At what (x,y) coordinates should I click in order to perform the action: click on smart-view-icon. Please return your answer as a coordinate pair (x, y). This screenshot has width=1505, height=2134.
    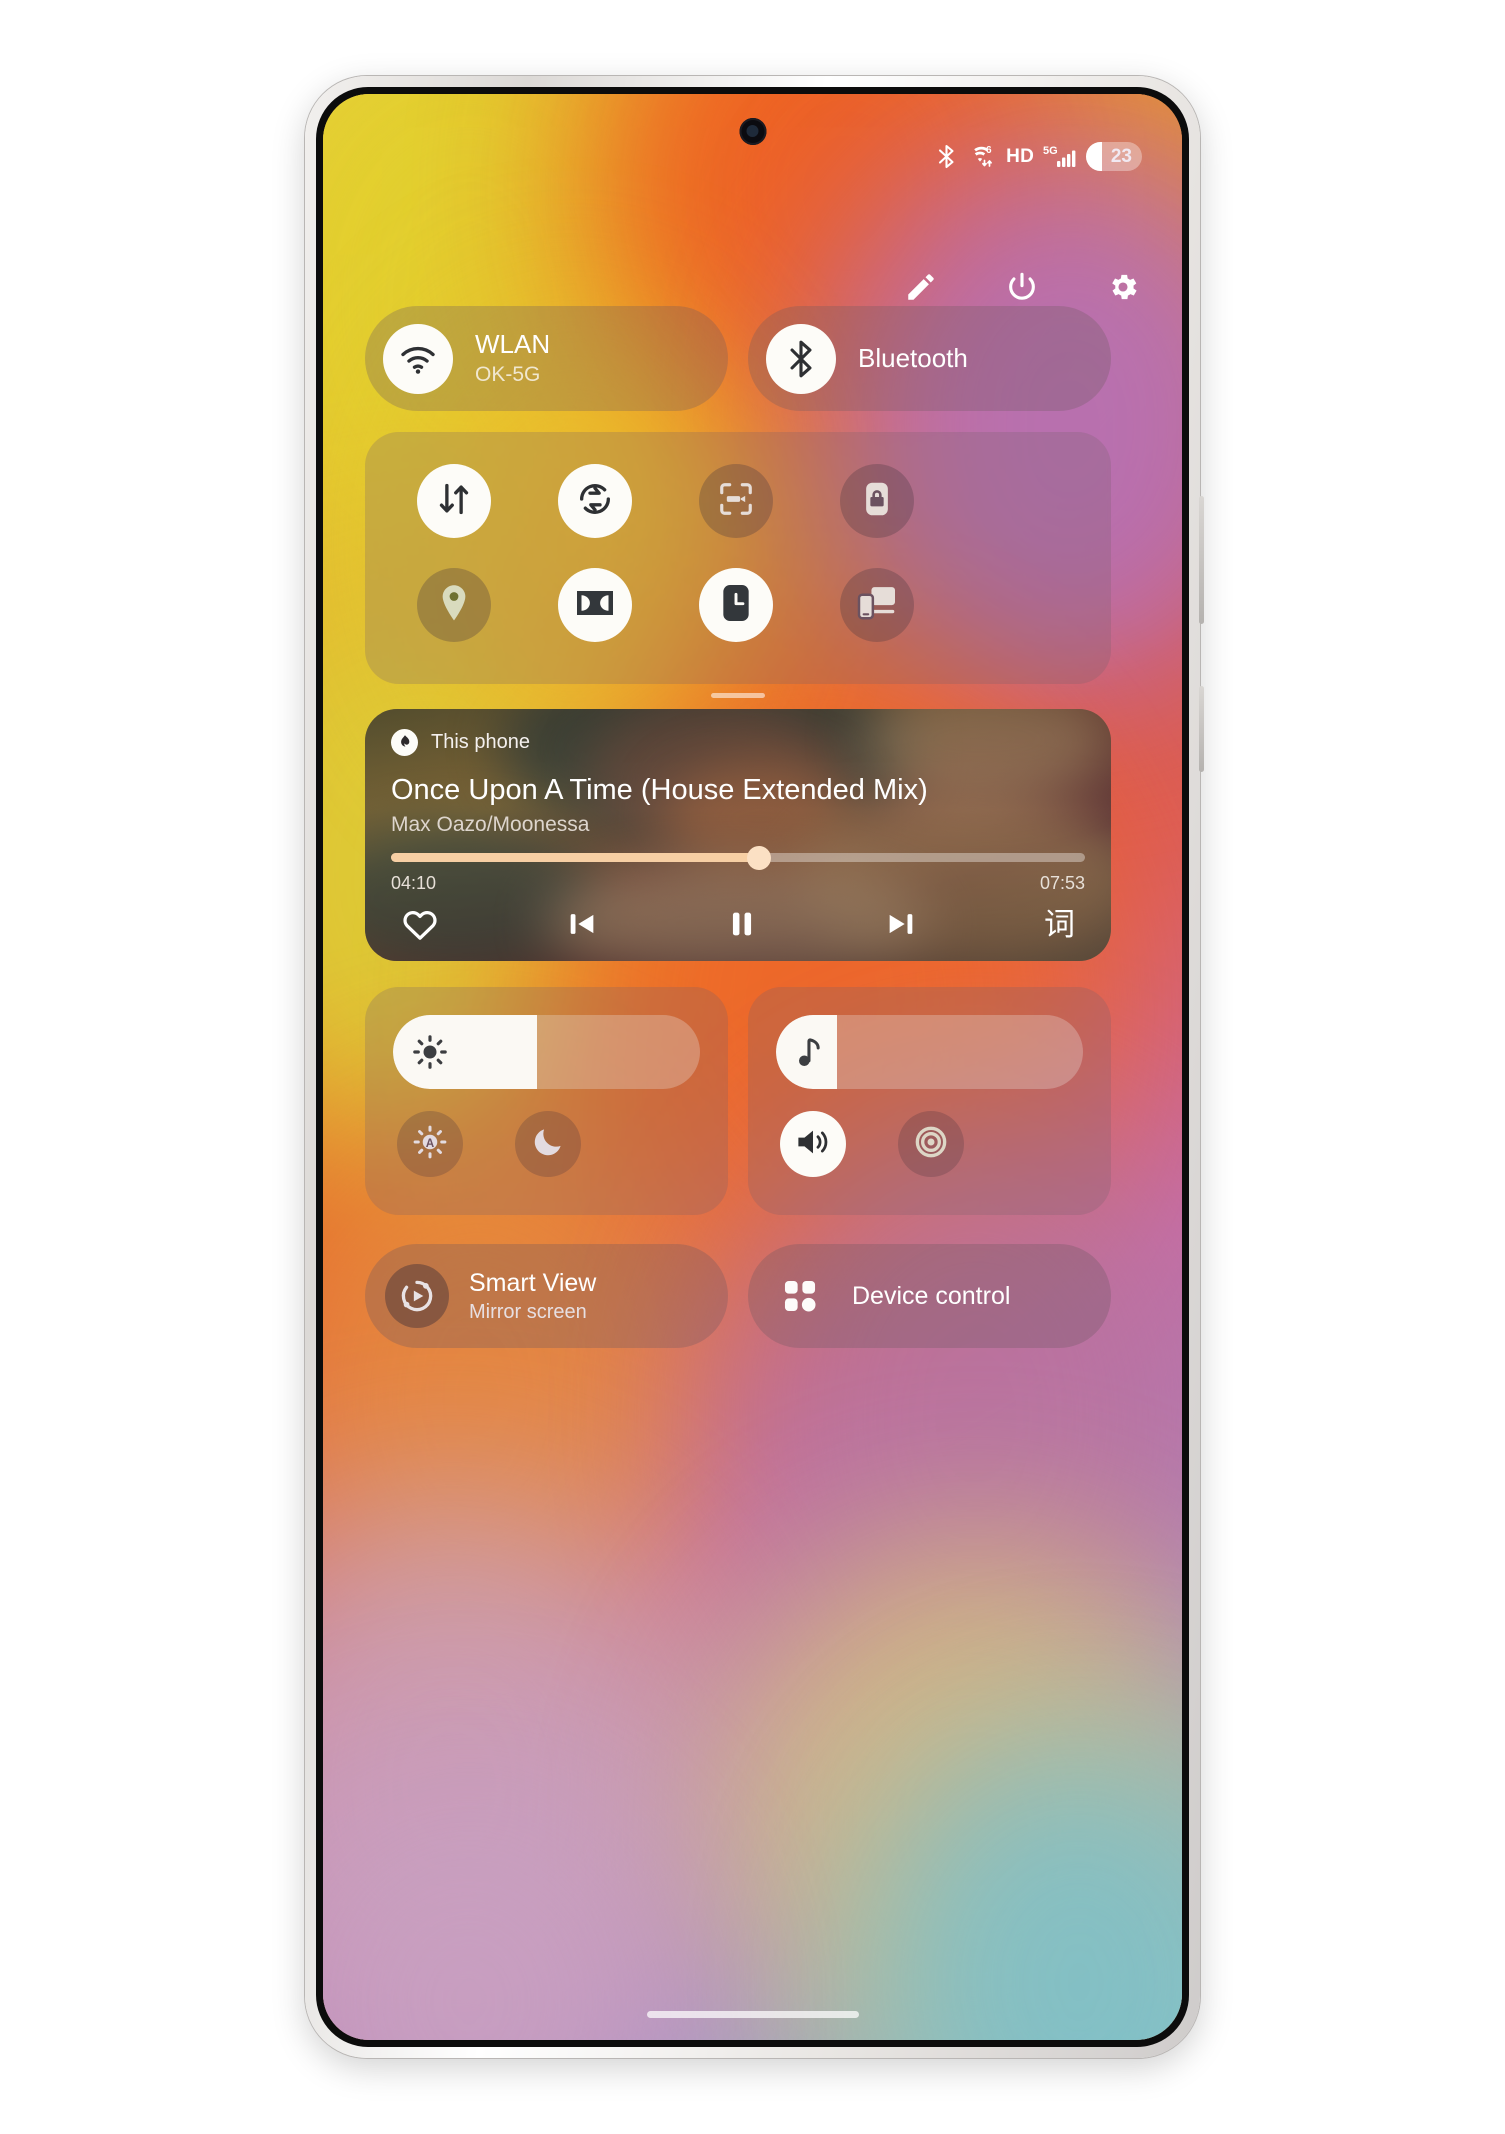
    Looking at the image, I should click on (417, 1296).